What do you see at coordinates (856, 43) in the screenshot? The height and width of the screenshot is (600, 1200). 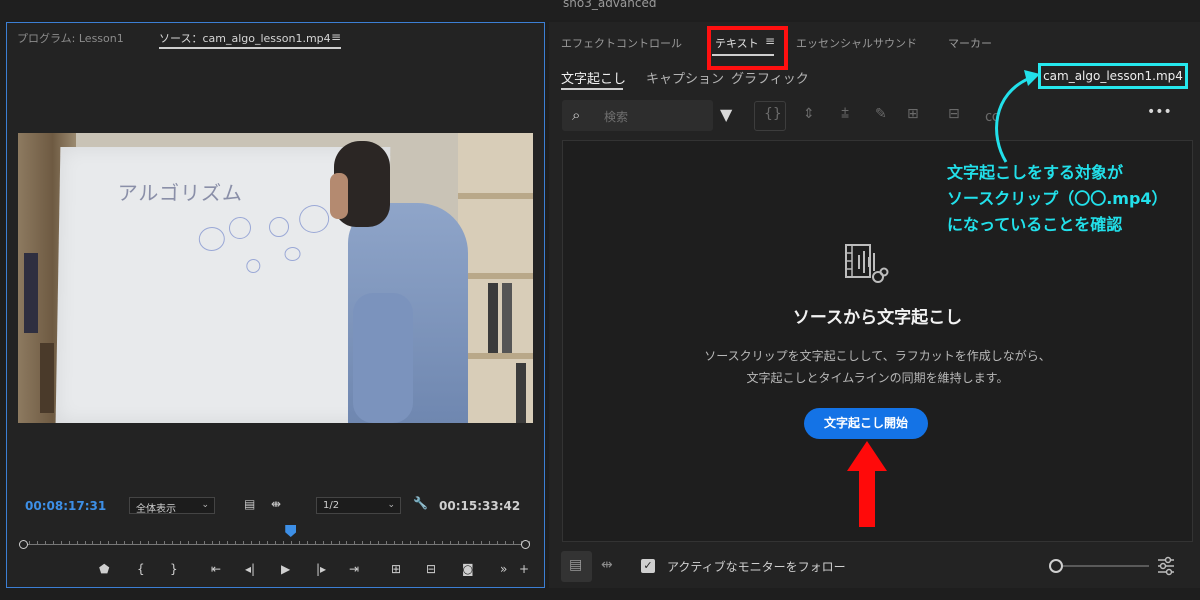 I see `tab-essential-sound: エッセンシャルサウンド` at bounding box center [856, 43].